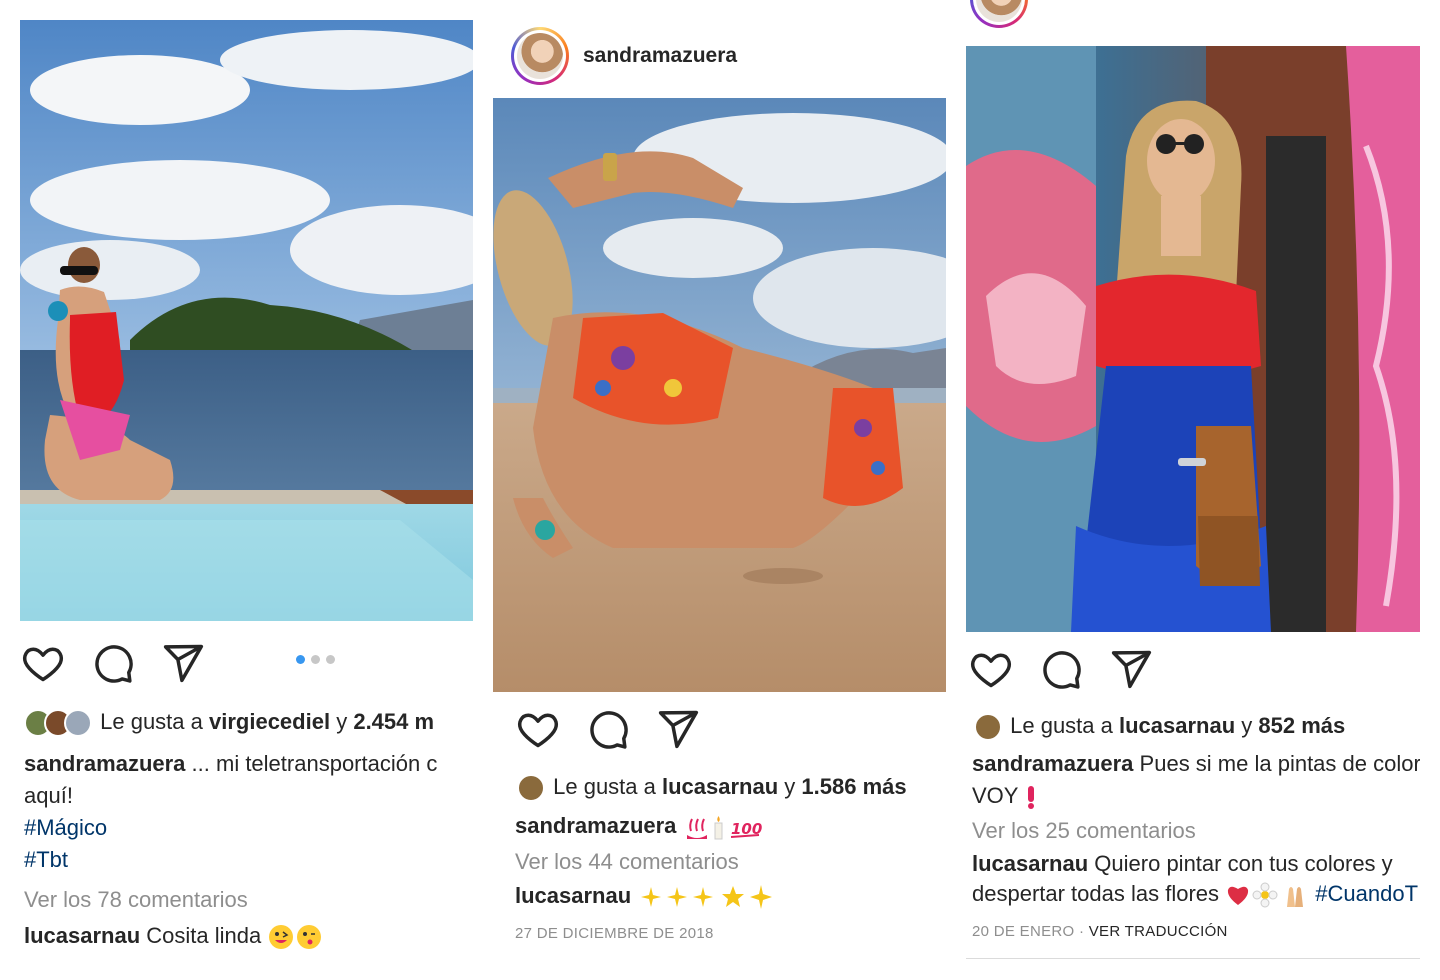  What do you see at coordinates (853, 786) in the screenshot?
I see `likes-count: 1.586 más` at bounding box center [853, 786].